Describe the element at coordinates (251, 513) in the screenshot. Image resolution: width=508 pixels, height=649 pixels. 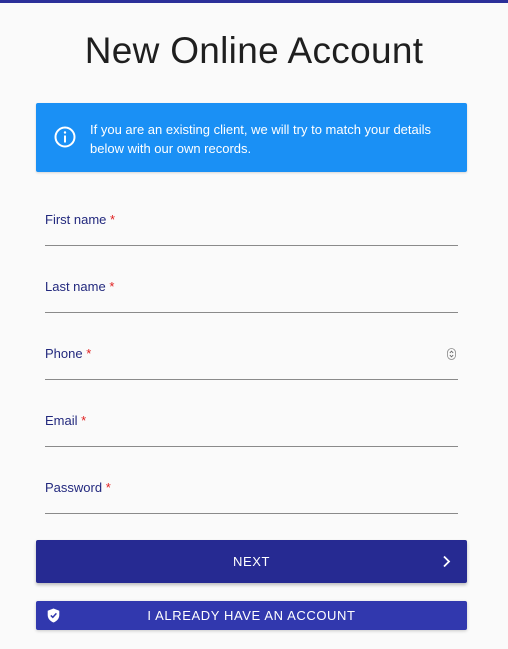
I see `password-underline` at that location.